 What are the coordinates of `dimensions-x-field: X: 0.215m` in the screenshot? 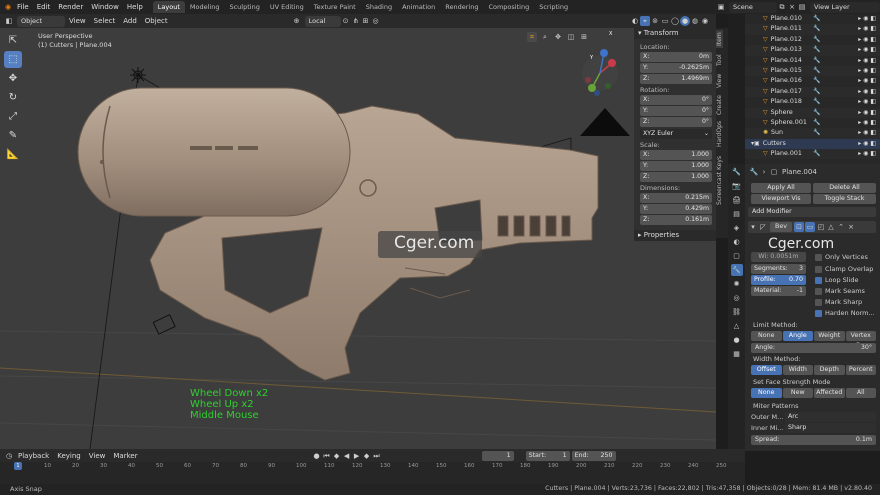 It's located at (676, 198).